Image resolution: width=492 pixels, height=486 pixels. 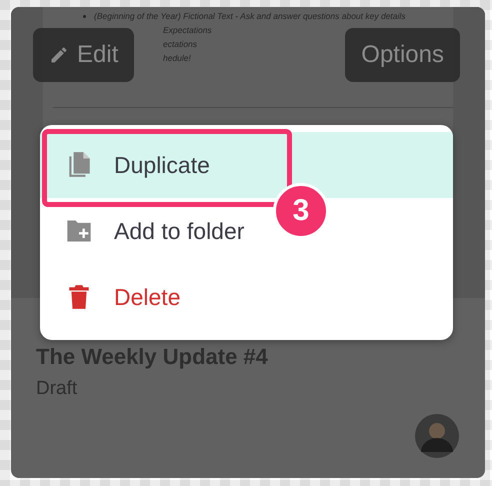 What do you see at coordinates (177, 58) in the screenshot?
I see `preview-text: hedule!` at bounding box center [177, 58].